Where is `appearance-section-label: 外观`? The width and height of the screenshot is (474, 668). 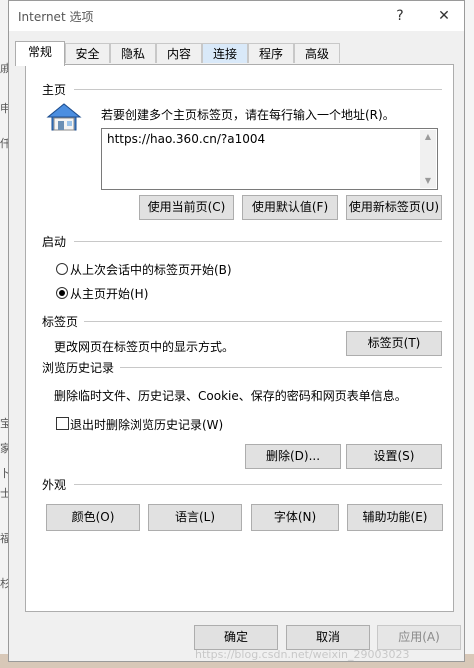 appearance-section-label: 外观 is located at coordinates (54, 485).